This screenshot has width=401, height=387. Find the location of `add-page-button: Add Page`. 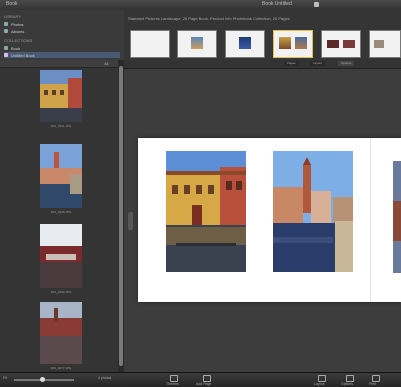

add-page-button: Add Page is located at coordinates (203, 384).